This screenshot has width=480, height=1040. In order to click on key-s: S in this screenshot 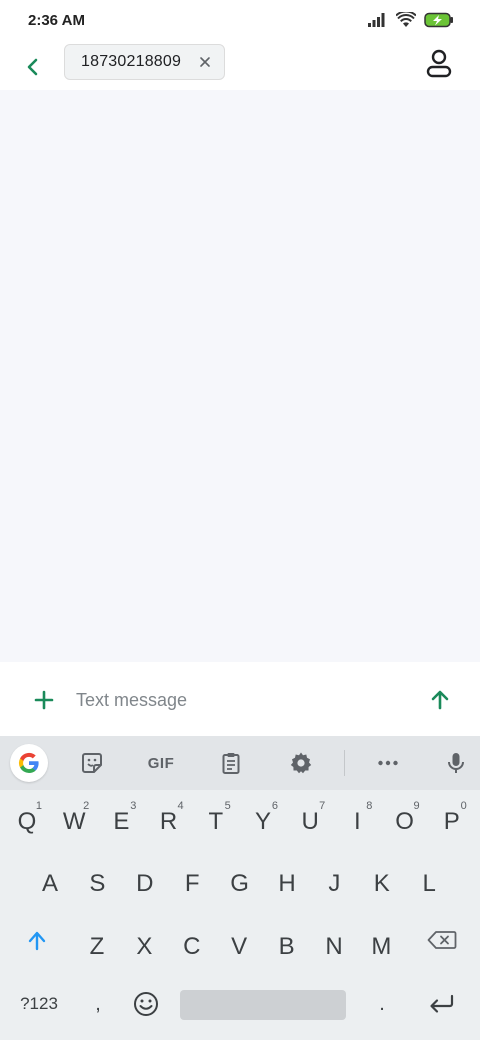, I will do `click(97, 884)`.